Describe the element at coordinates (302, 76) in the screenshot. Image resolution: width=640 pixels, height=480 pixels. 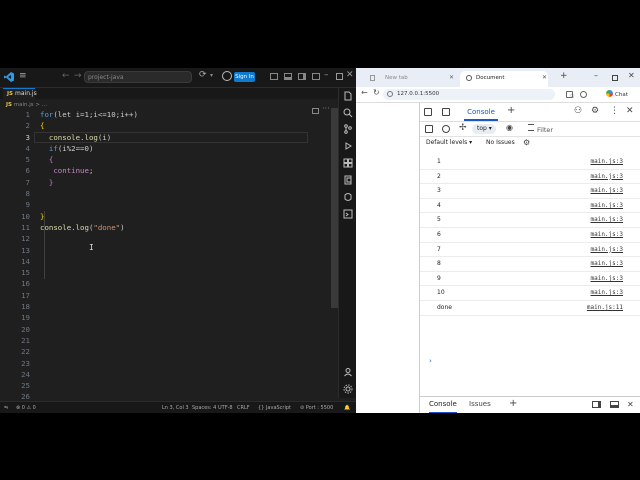
I see `toggle-secondary-sidebar-icon` at that location.